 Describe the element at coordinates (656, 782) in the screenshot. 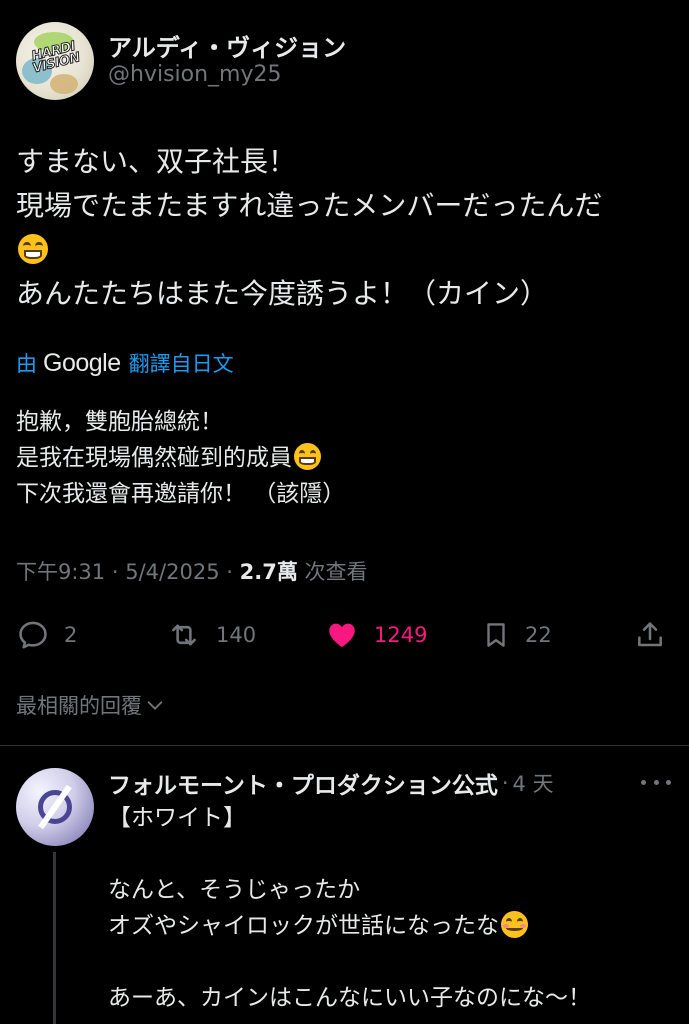

I see `more-options-icon` at that location.